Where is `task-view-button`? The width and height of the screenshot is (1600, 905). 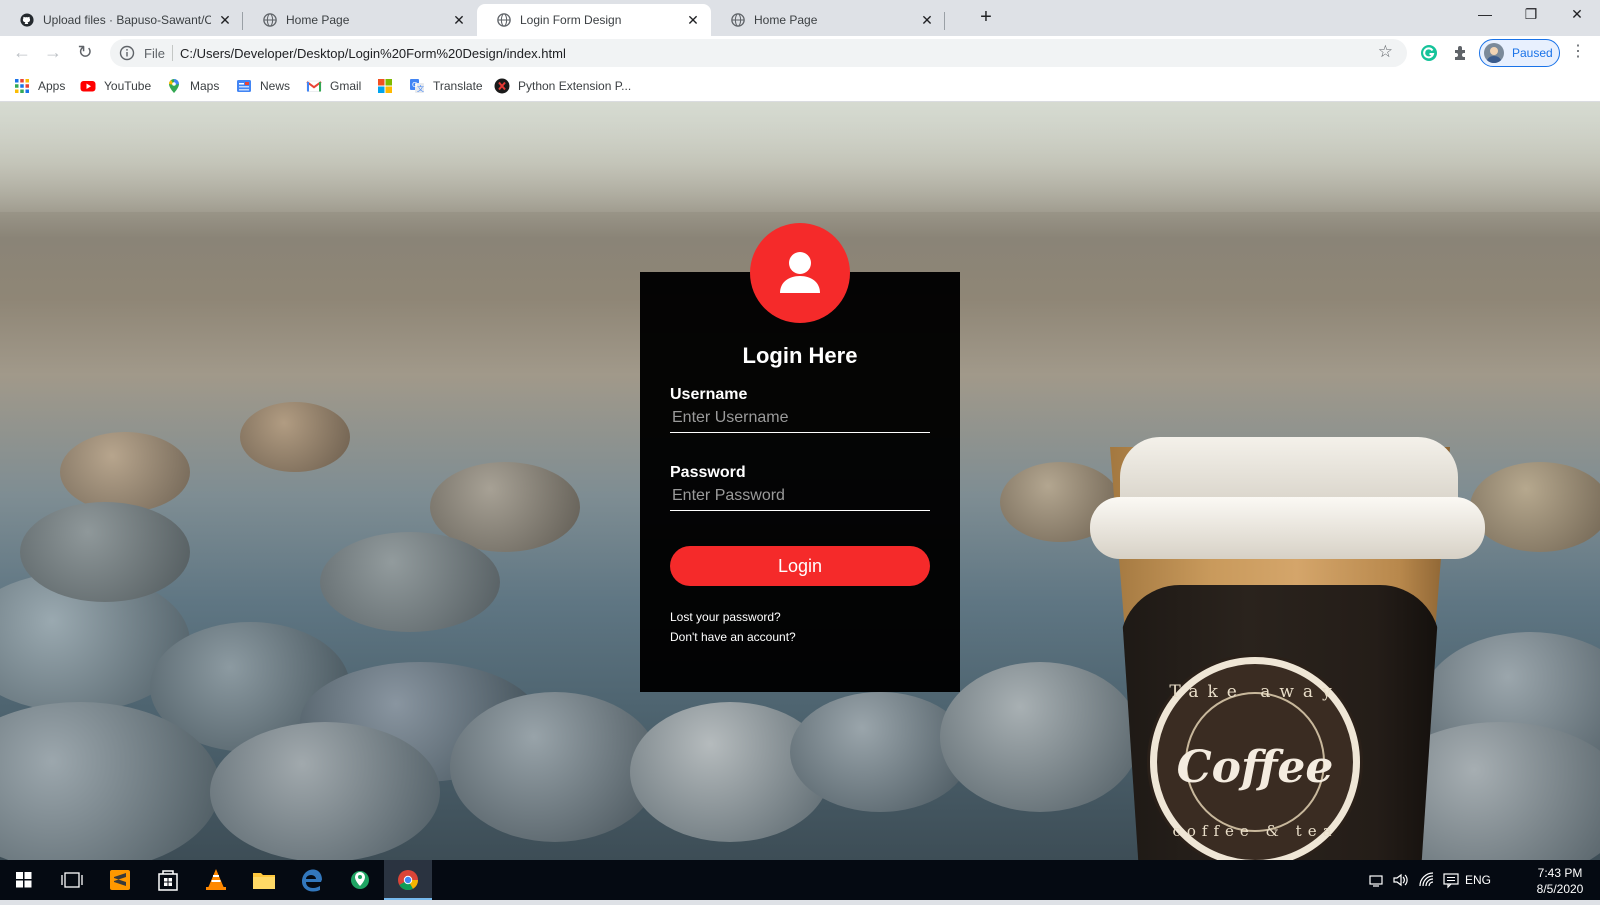 task-view-button is located at coordinates (72, 880).